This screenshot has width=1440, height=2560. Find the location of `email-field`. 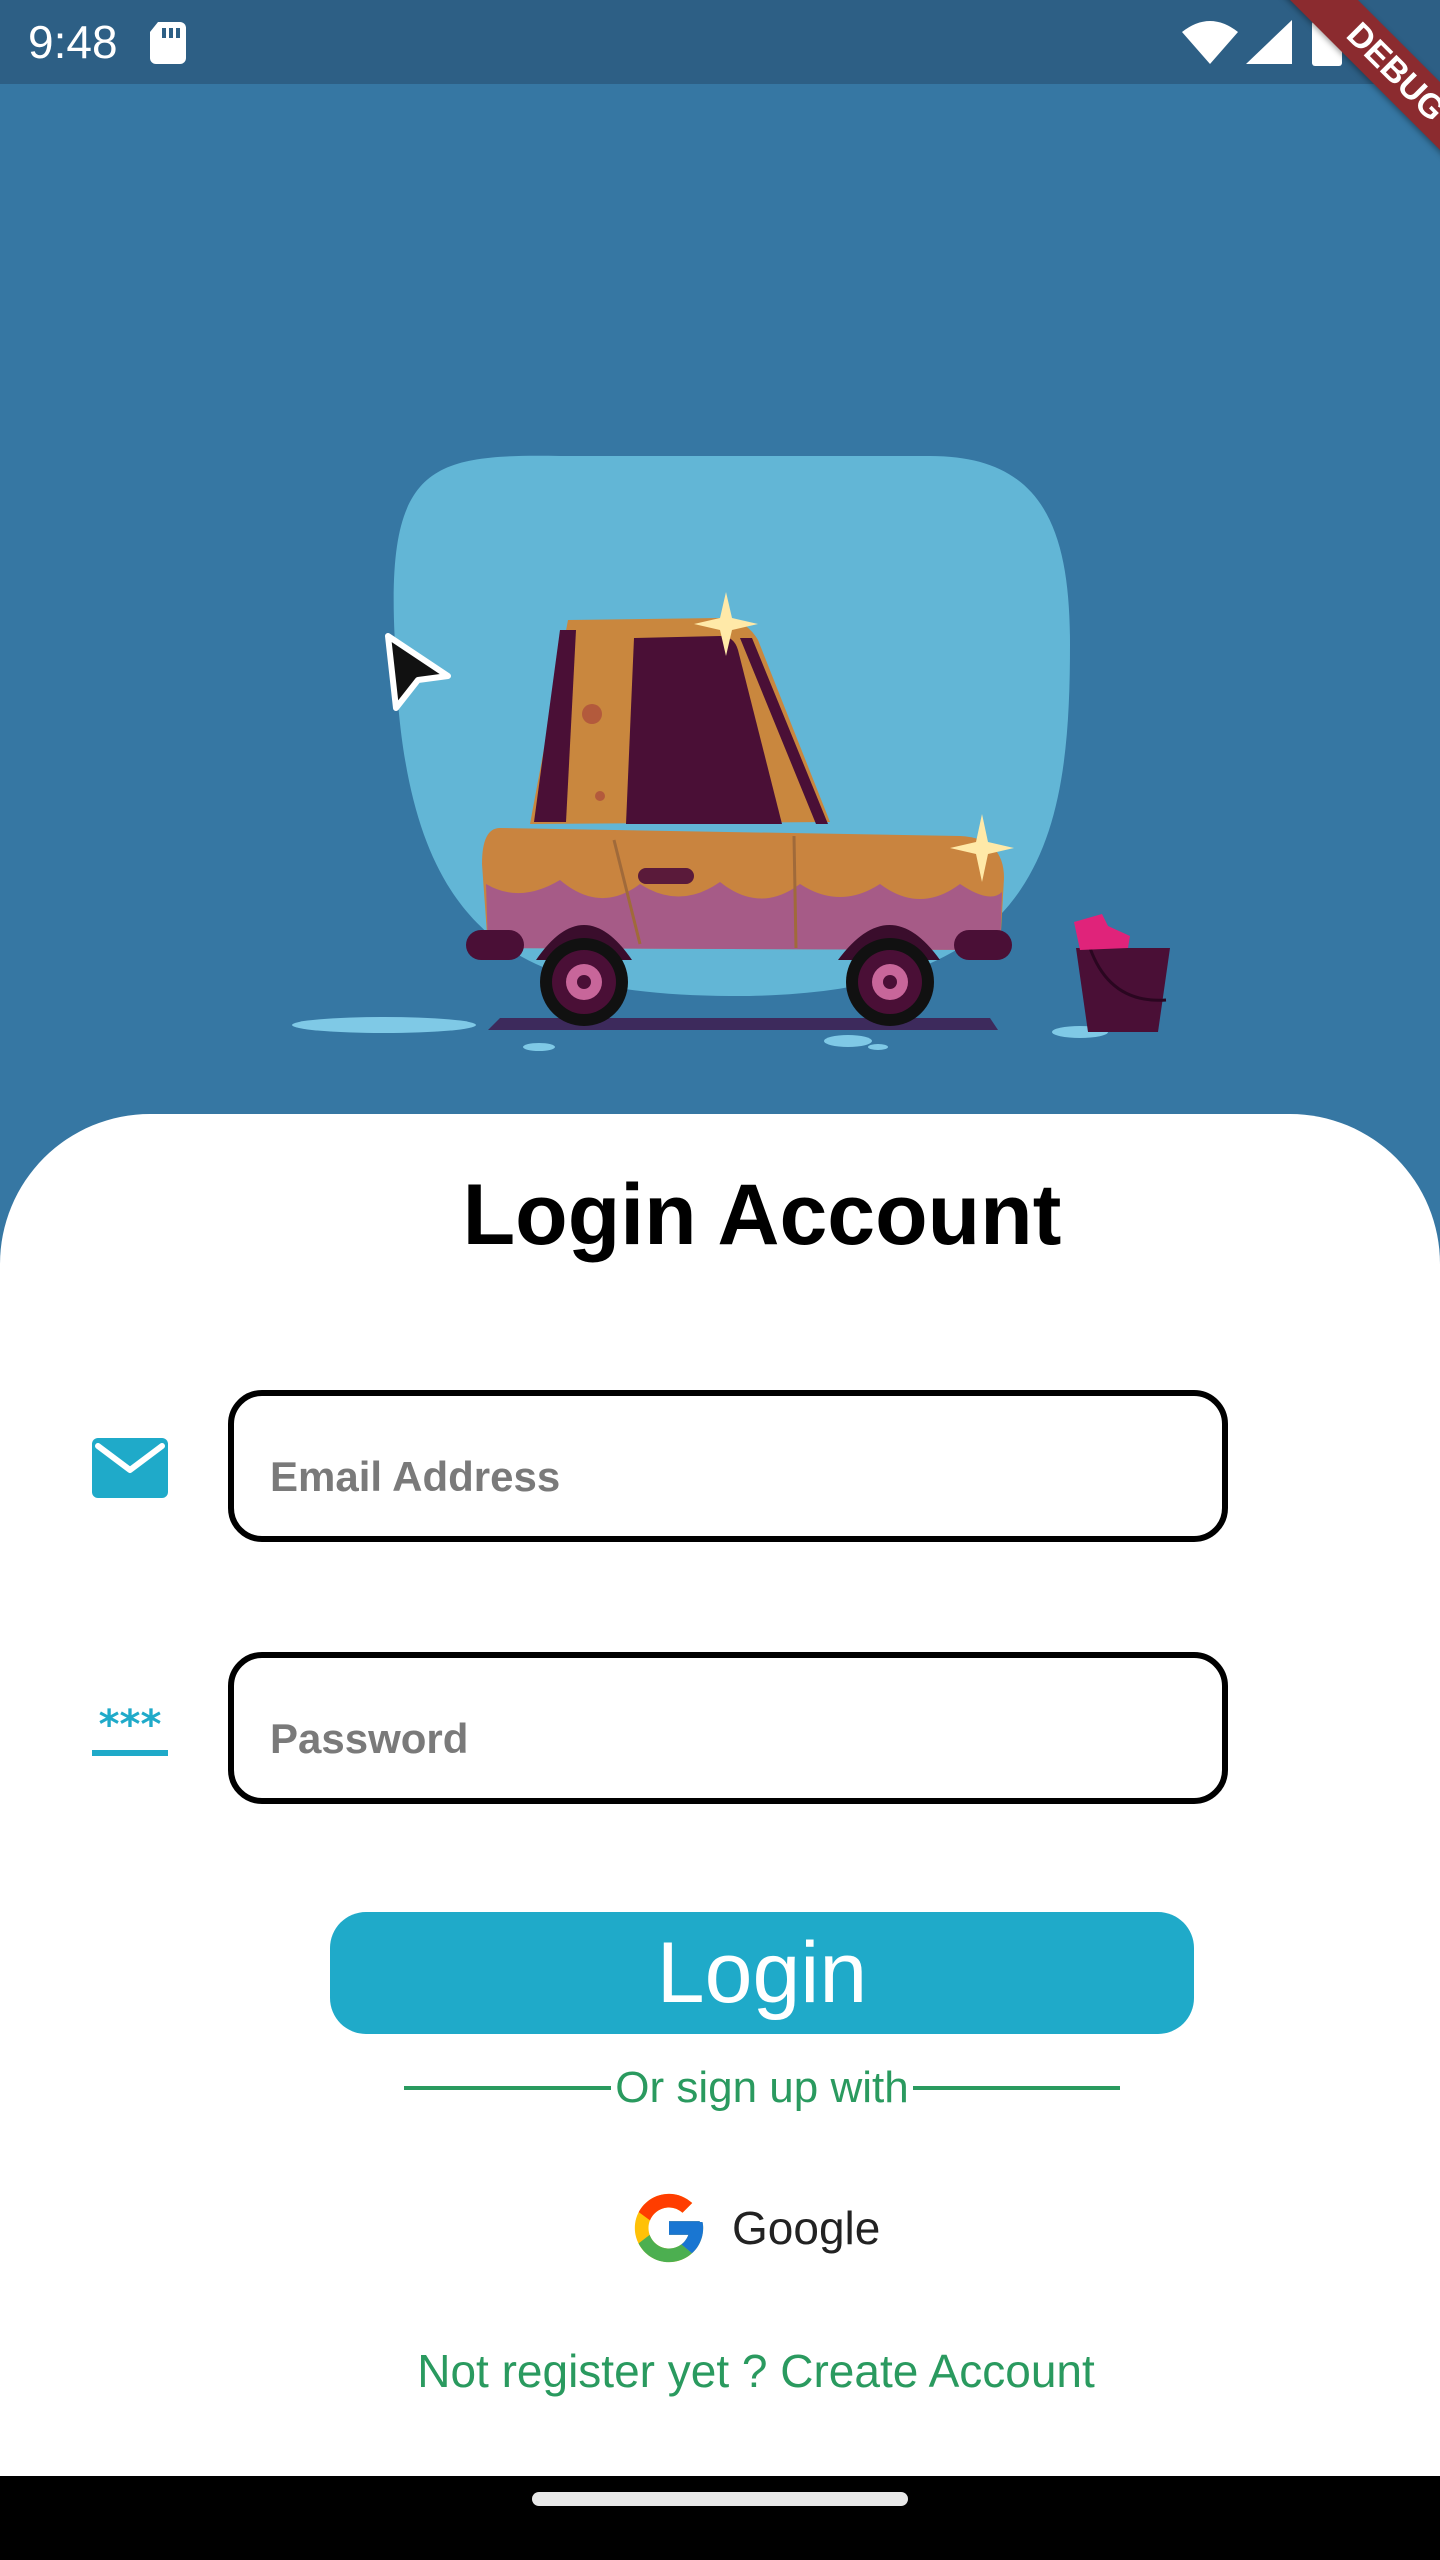

email-field is located at coordinates (728, 1466).